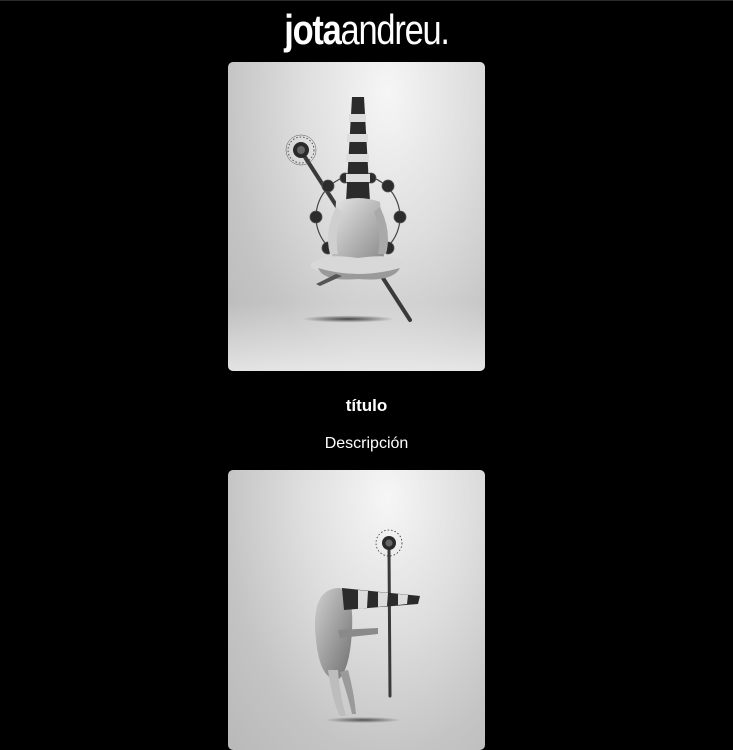 This screenshot has height=750, width=733. Describe the element at coordinates (367, 626) in the screenshot. I see `bending-figure-illustration` at that location.